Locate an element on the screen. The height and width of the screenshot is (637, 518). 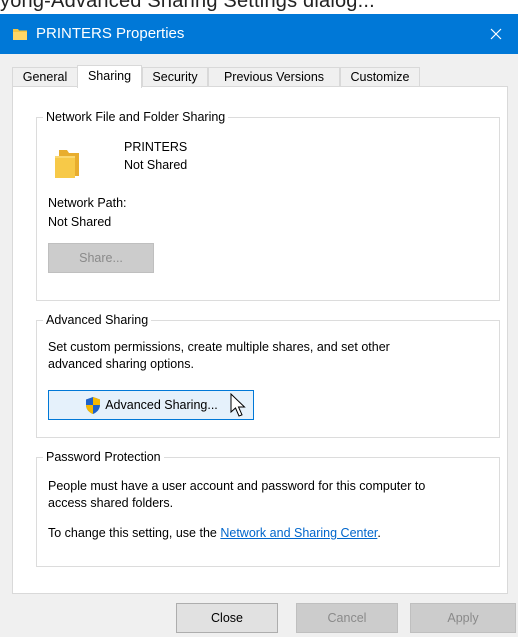
close-icon is located at coordinates (496, 34).